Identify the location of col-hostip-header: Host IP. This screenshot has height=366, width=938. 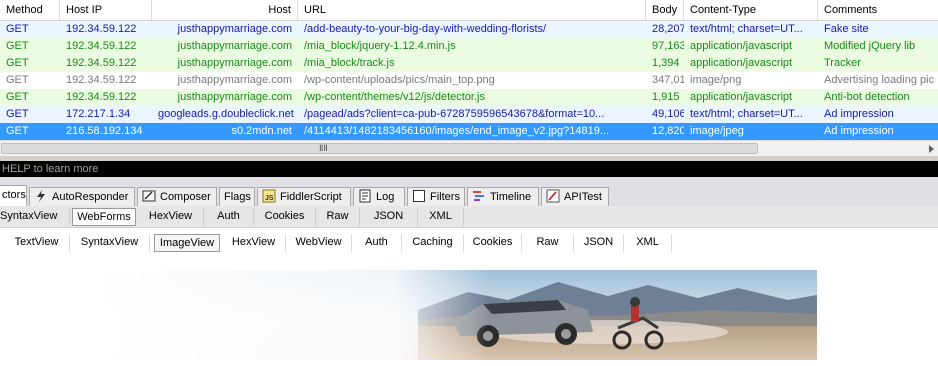
(106, 10).